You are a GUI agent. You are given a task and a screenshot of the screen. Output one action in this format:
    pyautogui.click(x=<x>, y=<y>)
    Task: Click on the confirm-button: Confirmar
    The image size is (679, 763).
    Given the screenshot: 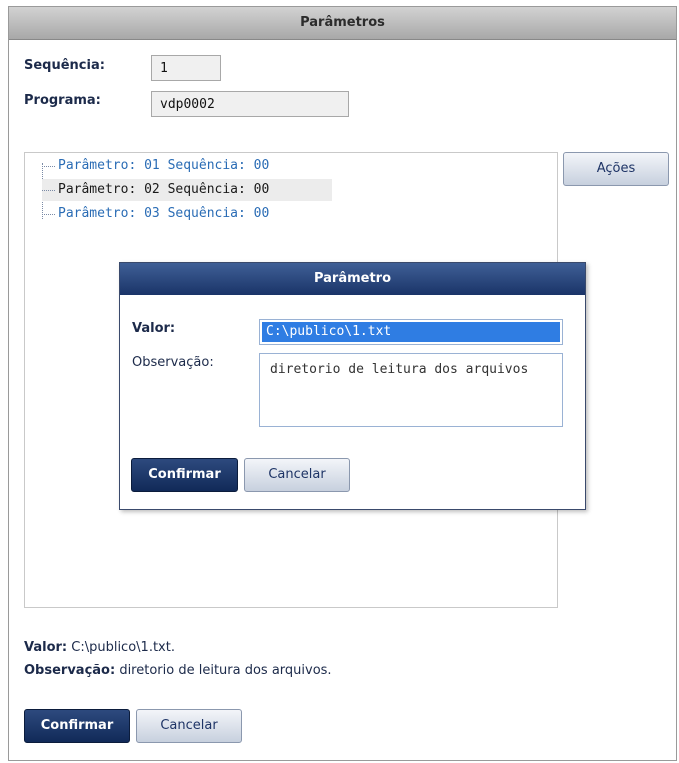 What is the action you would take?
    pyautogui.click(x=77, y=726)
    